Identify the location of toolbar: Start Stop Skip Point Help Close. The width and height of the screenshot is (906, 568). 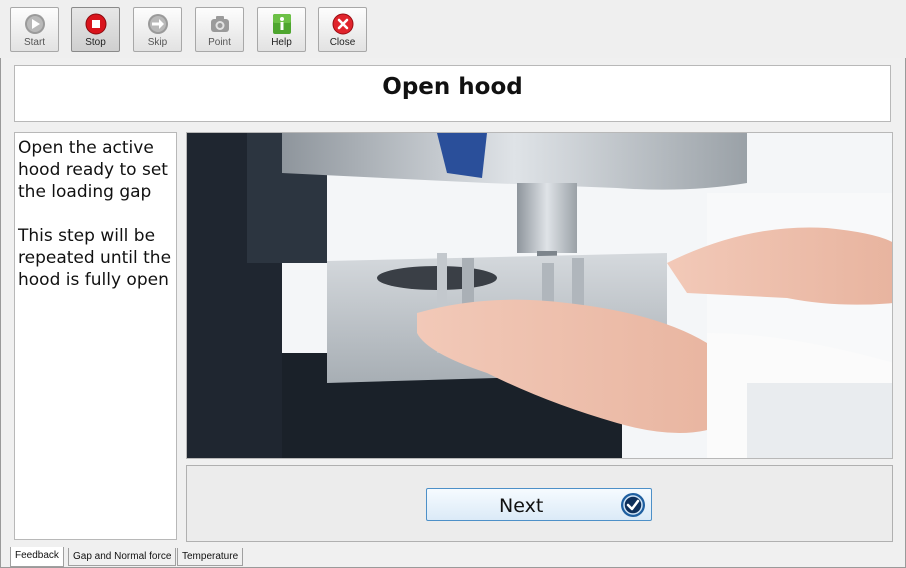
(453, 29).